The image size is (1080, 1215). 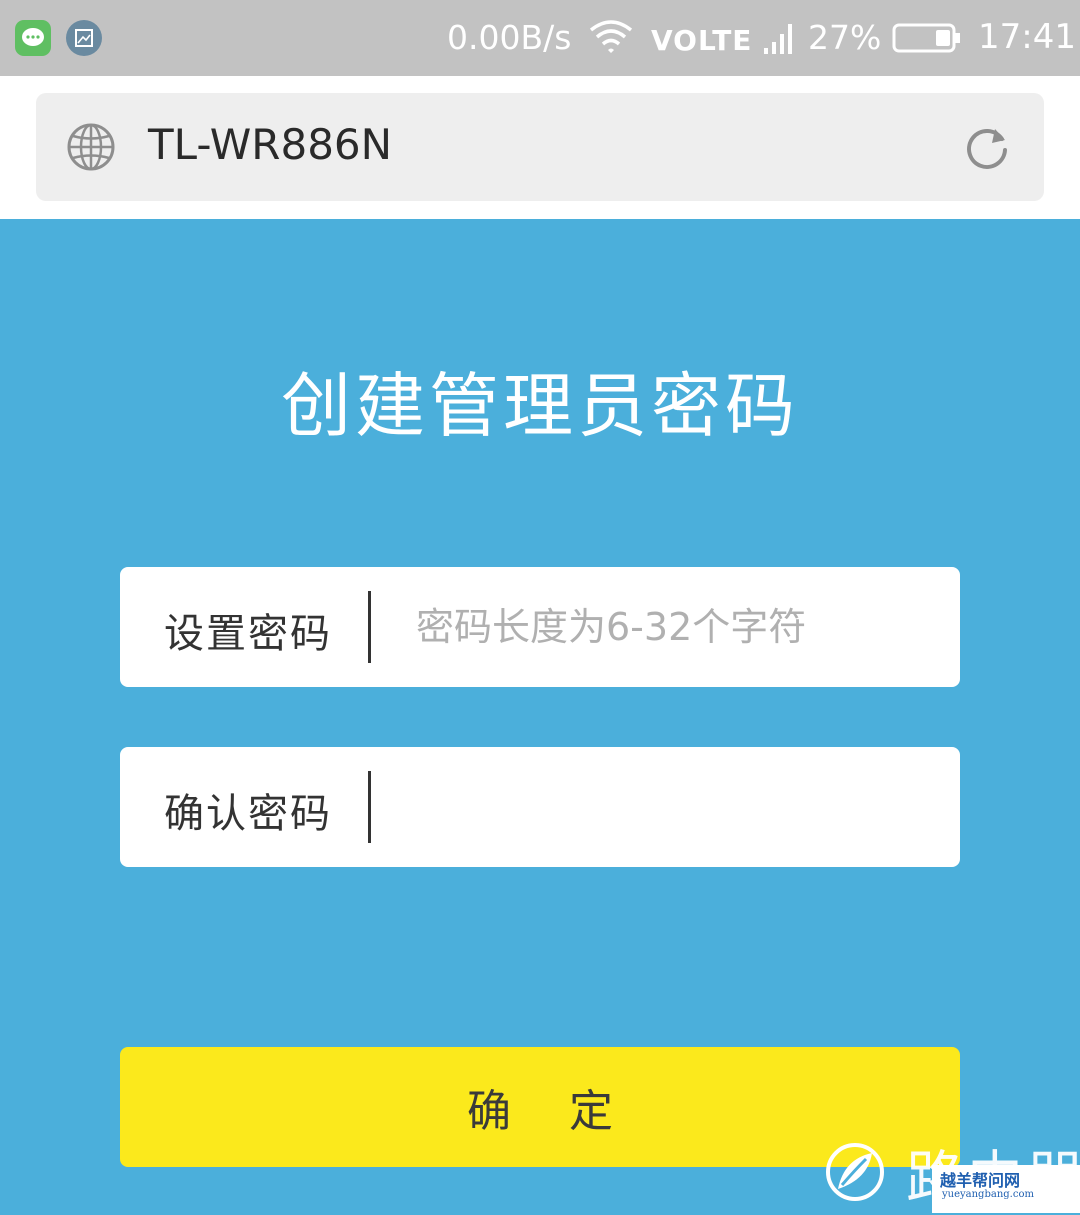 I want to click on watermark-badge-url: yueyangbang.com, so click(x=988, y=1194).